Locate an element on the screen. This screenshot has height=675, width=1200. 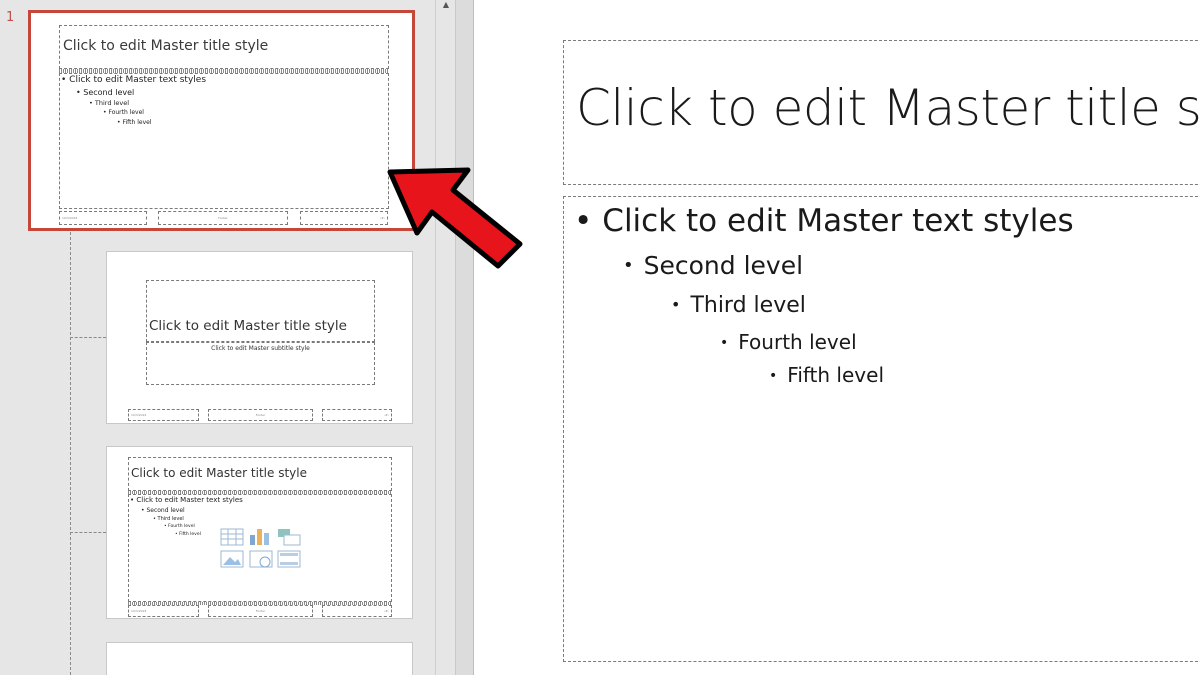
title-placeholder: Click to edit Master title style is located at coordinates (881, 112).